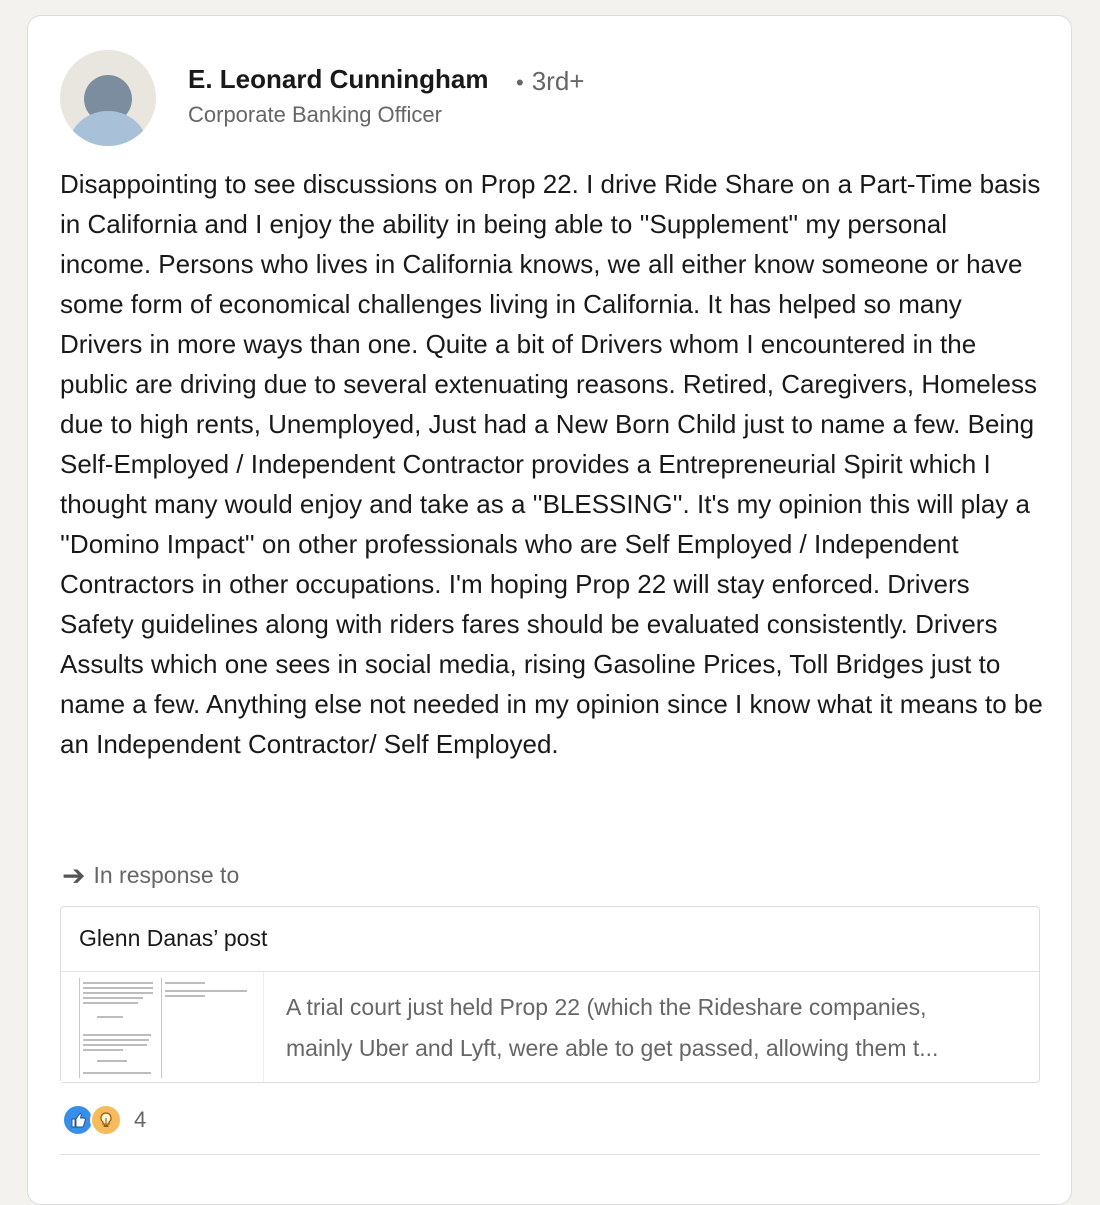 The height and width of the screenshot is (1205, 1100). Describe the element at coordinates (173, 938) in the screenshot. I see `referenced-post-title: Glenn Danas’ post` at that location.